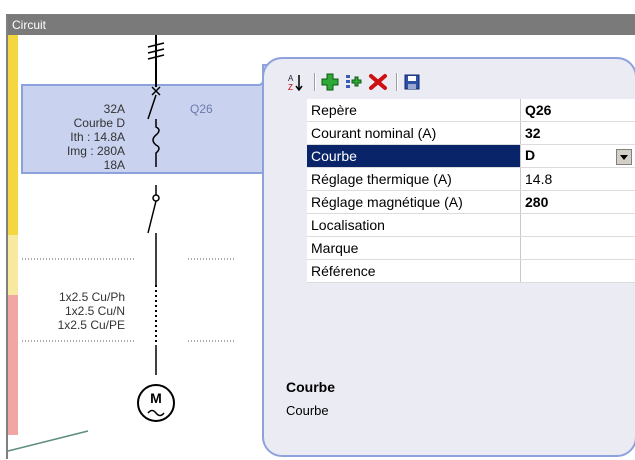 The height and width of the screenshot is (460, 635). What do you see at coordinates (538, 110) in the screenshot?
I see `property-value-text: Q26` at bounding box center [538, 110].